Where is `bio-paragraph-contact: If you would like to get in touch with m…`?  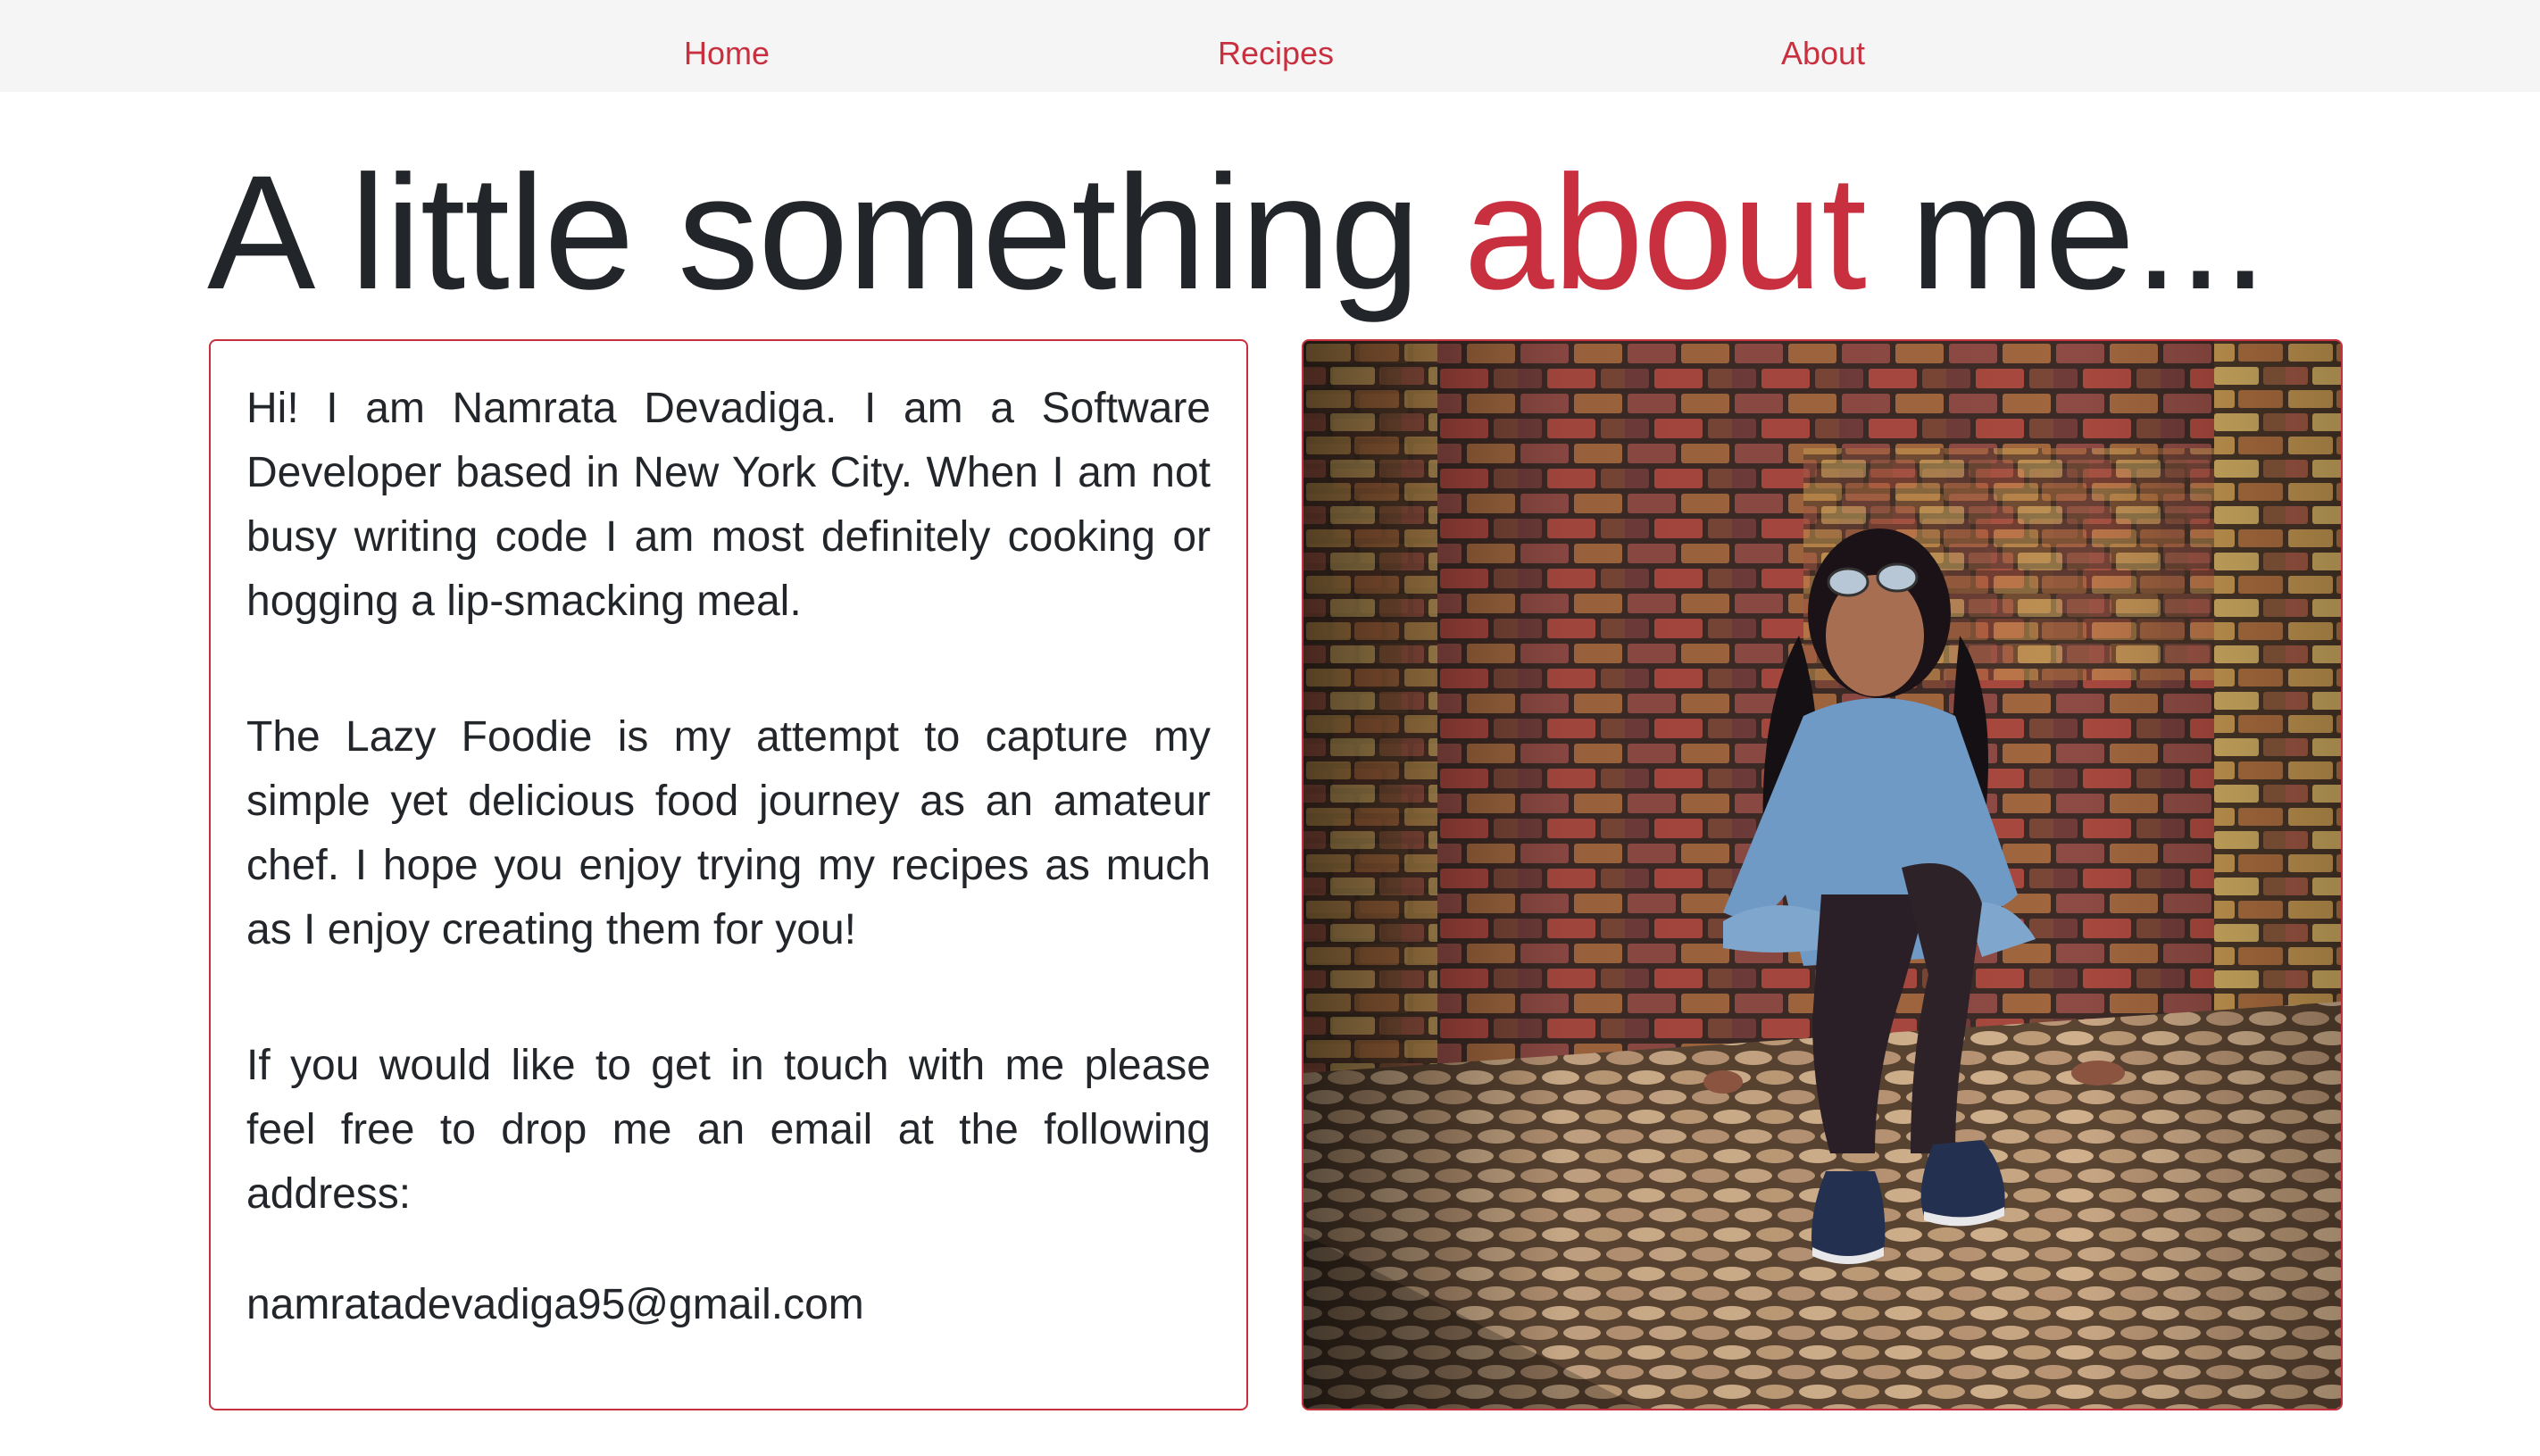 bio-paragraph-contact: If you would like to get in touch with m… is located at coordinates (728, 1130).